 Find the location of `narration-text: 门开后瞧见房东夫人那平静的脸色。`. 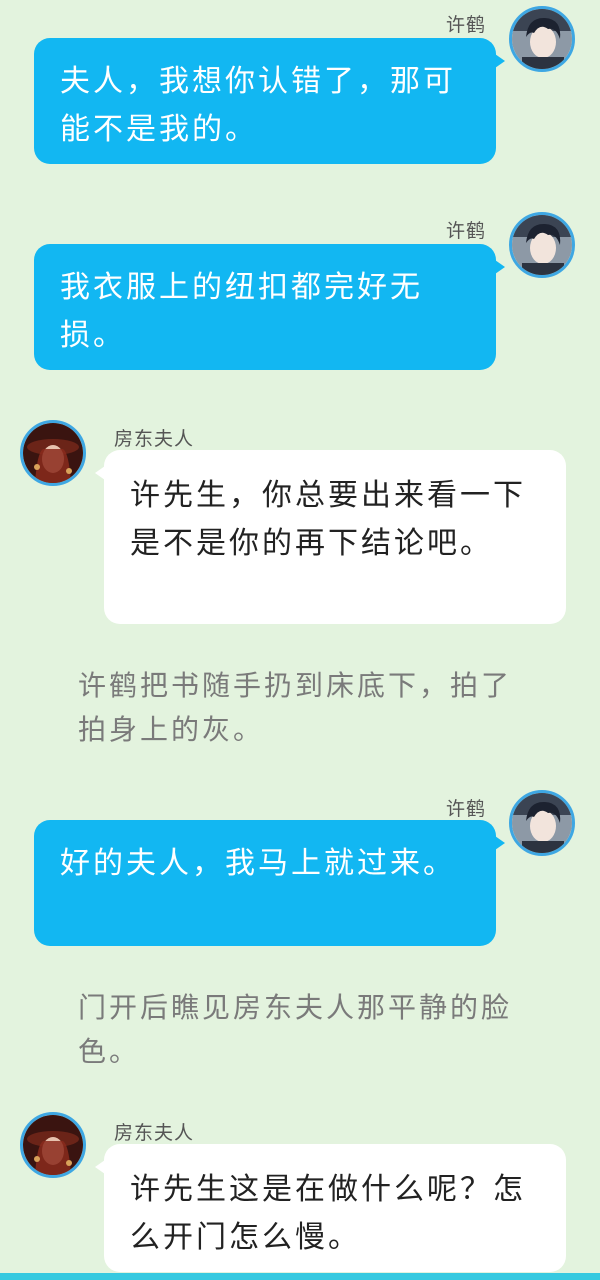

narration-text: 门开后瞧见房东夫人那平静的脸色。 is located at coordinates (295, 1029).